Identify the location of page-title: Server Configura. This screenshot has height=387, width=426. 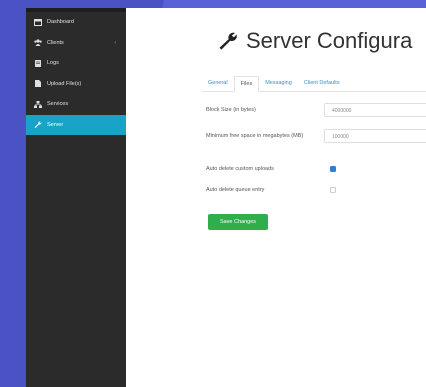
(315, 41).